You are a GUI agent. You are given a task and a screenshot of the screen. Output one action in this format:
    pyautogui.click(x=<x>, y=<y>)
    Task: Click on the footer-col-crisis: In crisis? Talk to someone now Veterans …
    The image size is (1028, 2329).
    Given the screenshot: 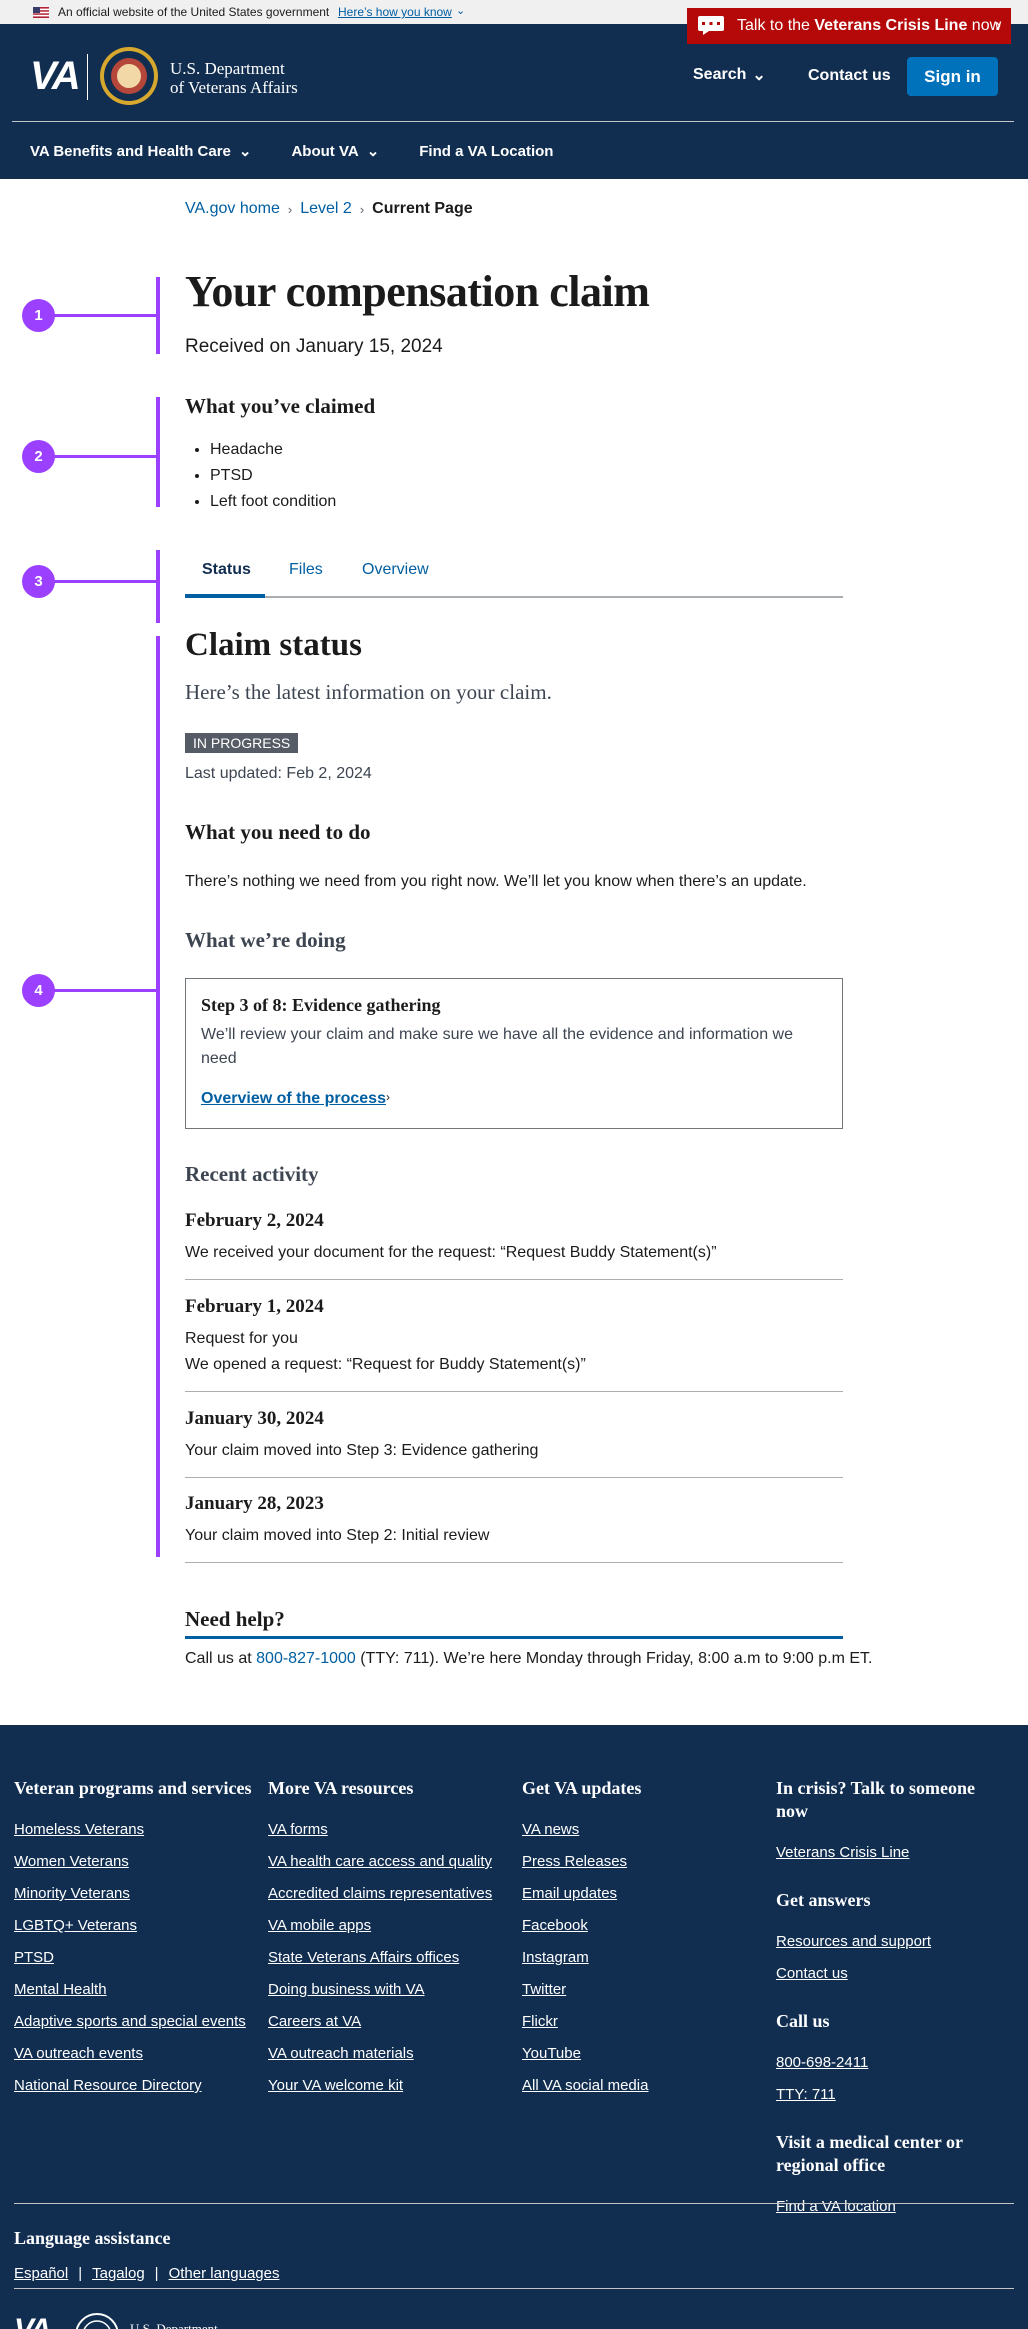 What is the action you would take?
    pyautogui.click(x=891, y=2000)
    